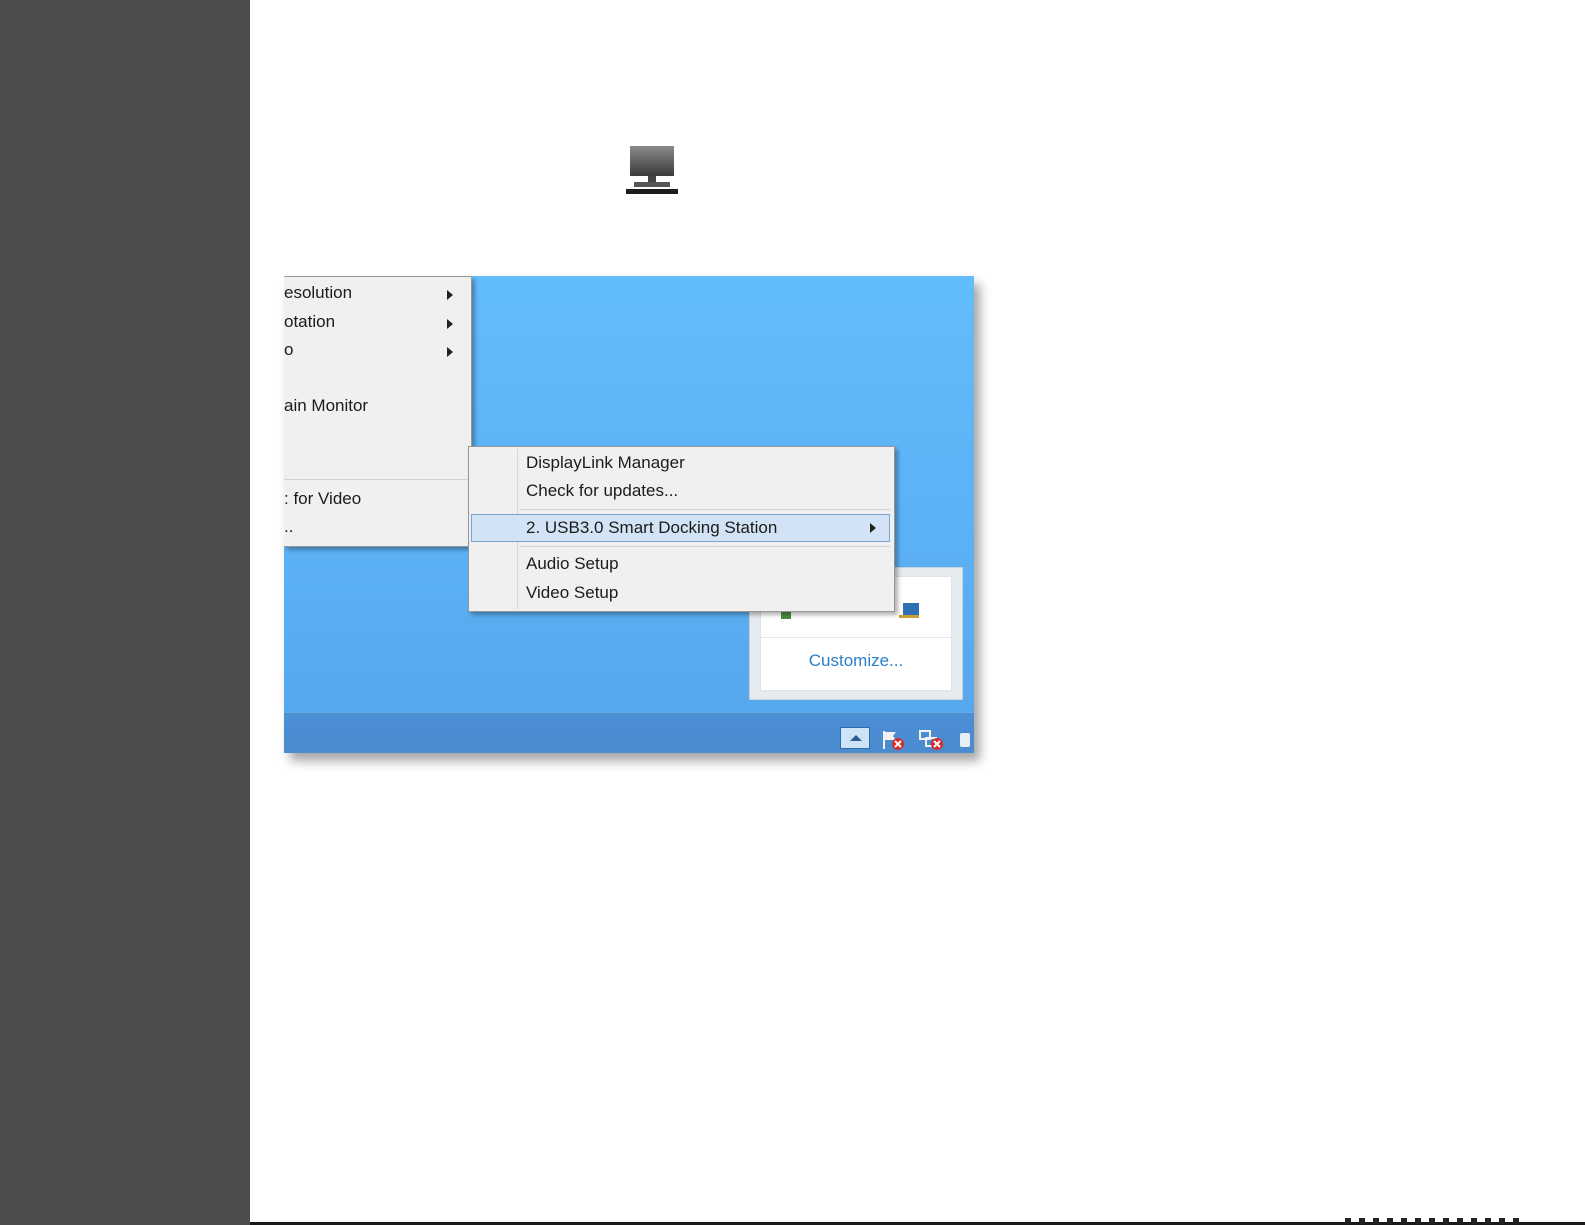 Image resolution: width=1585 pixels, height=1225 pixels. What do you see at coordinates (1435, 1221) in the screenshot?
I see `bottom-marks` at bounding box center [1435, 1221].